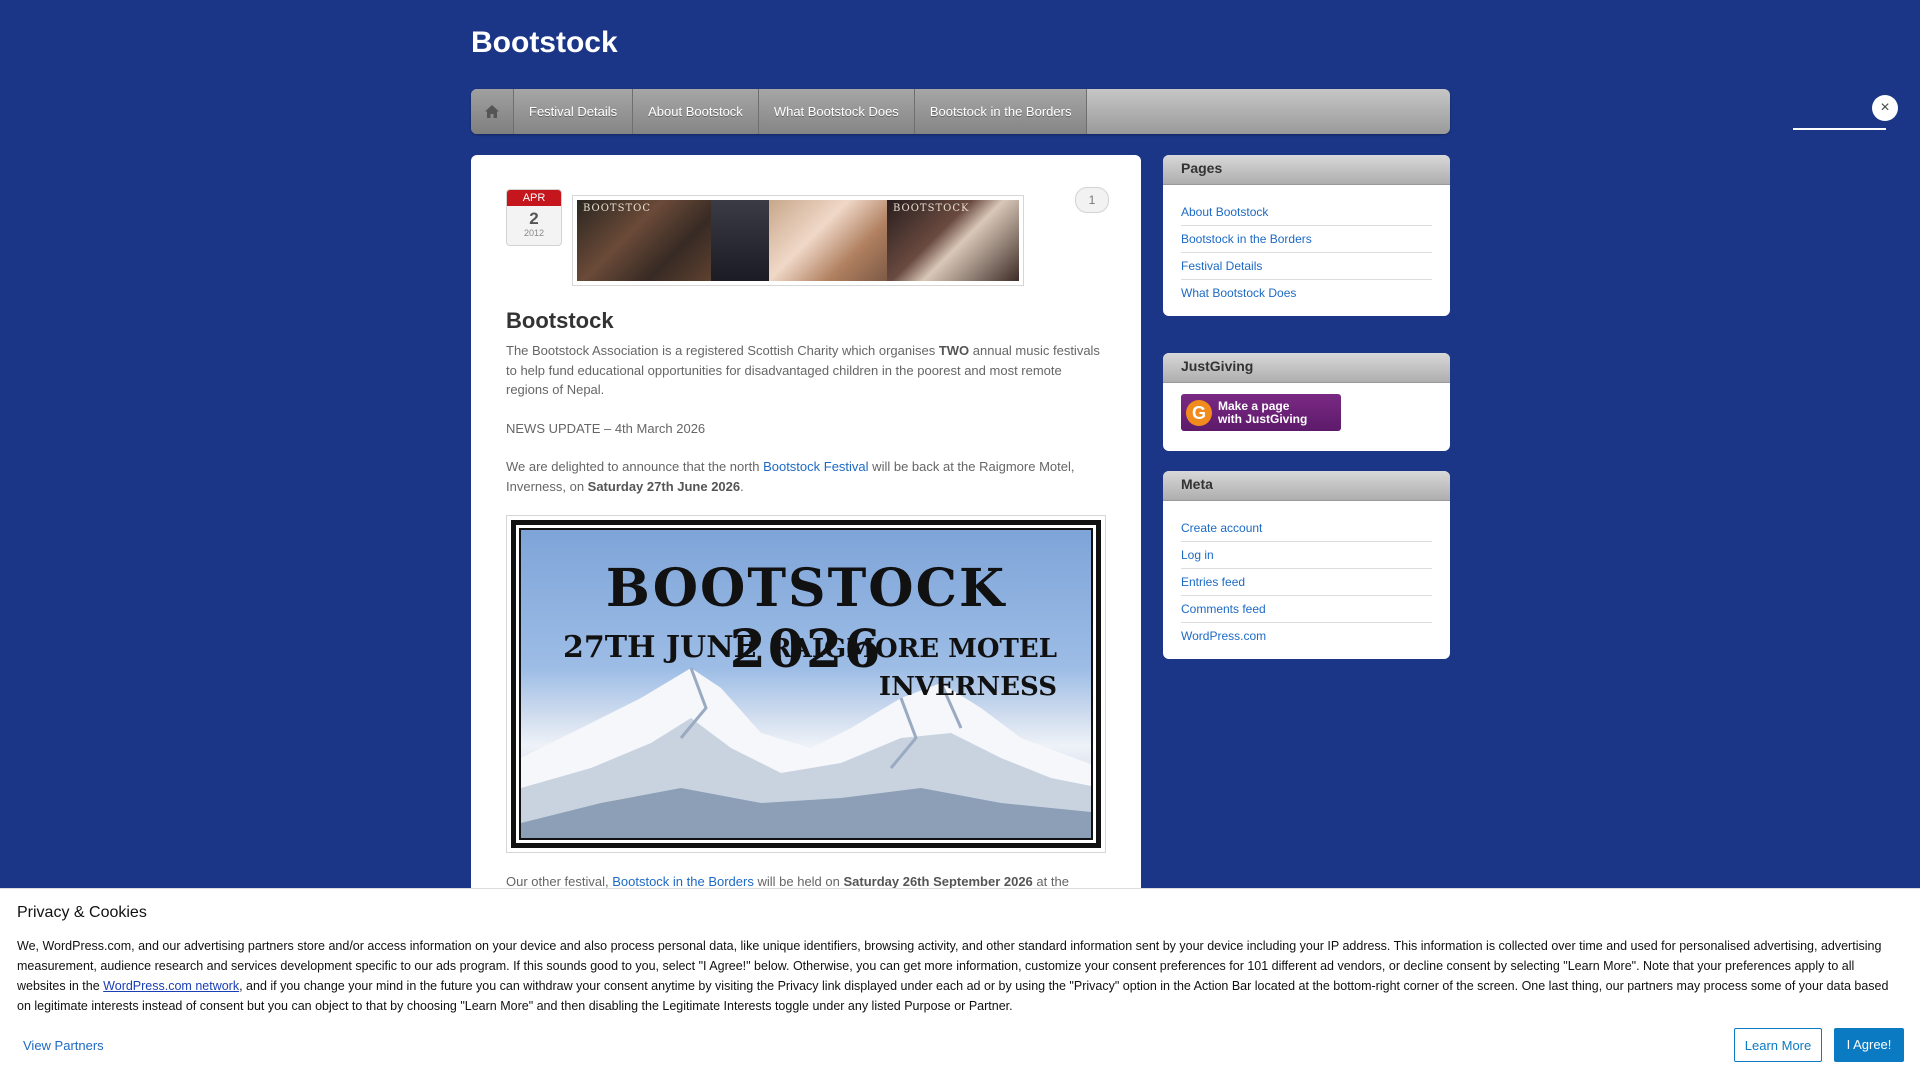 This screenshot has width=1920, height=1081. What do you see at coordinates (574, 111) in the screenshot?
I see `nav-item-festival-details: Festival Details` at bounding box center [574, 111].